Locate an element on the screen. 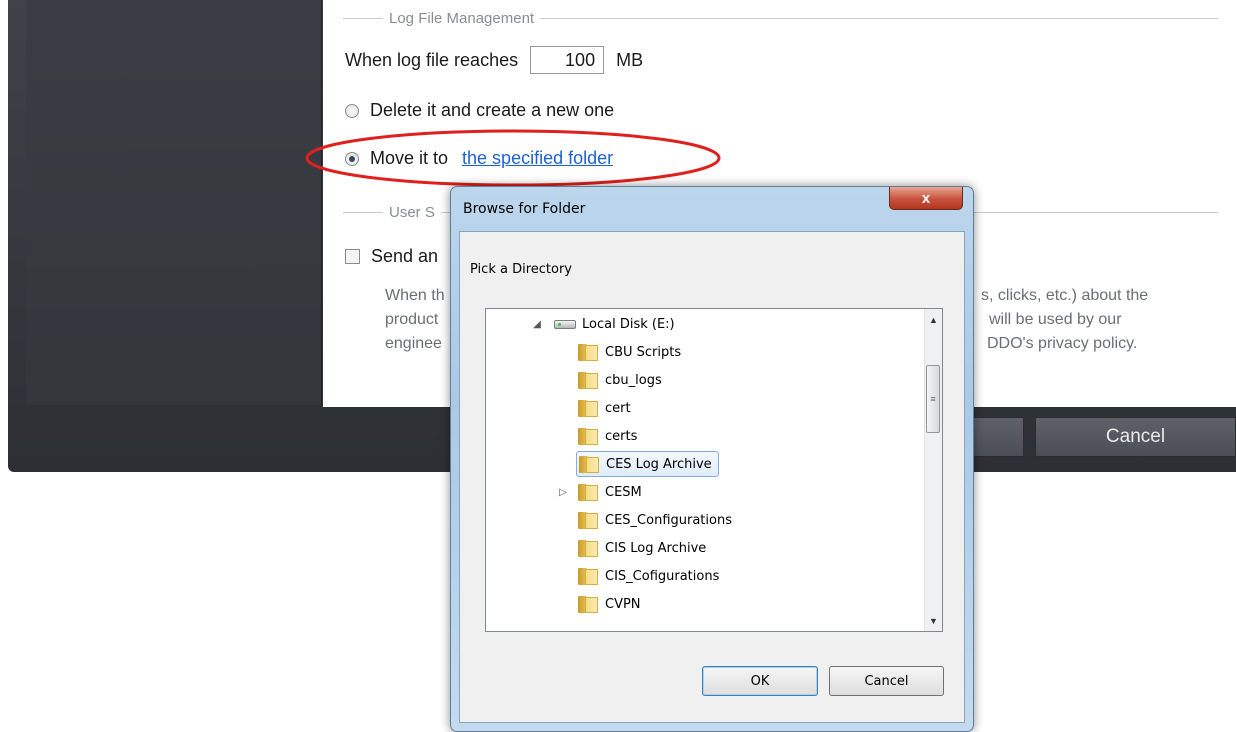 Image resolution: width=1236 pixels, height=732 pixels. desc-line-1-right: s, clicks, etc.) about the is located at coordinates (1065, 295).